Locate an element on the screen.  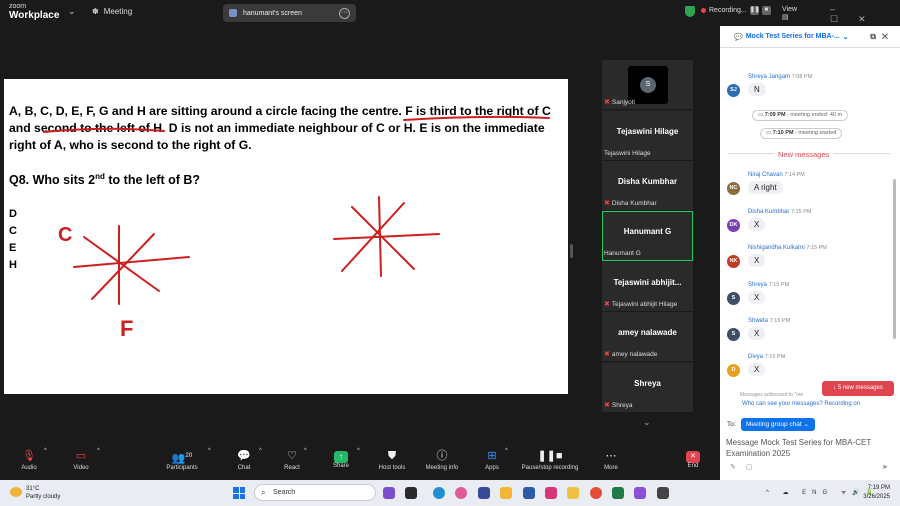
new-messages-button: ↓ 5 new messages is located at coordinates (858, 388).